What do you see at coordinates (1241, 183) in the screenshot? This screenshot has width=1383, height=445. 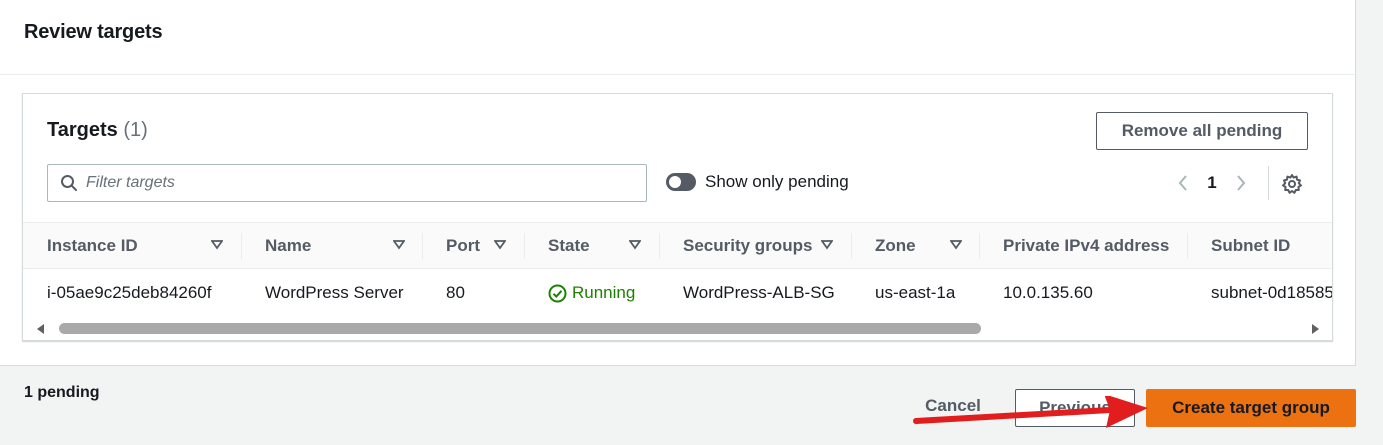 I see `chevron-right-icon` at bounding box center [1241, 183].